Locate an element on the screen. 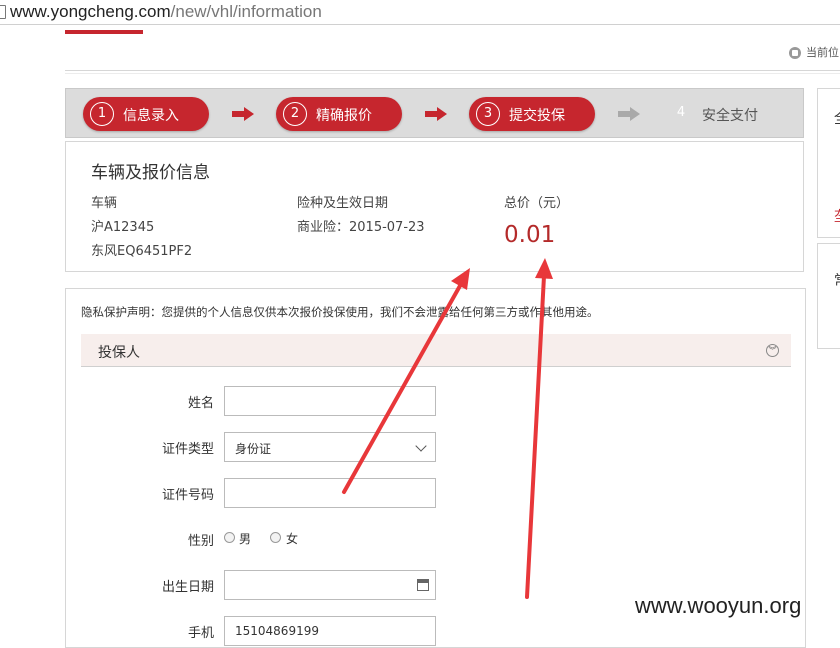  total-column: 总价（元） is located at coordinates (536, 204).